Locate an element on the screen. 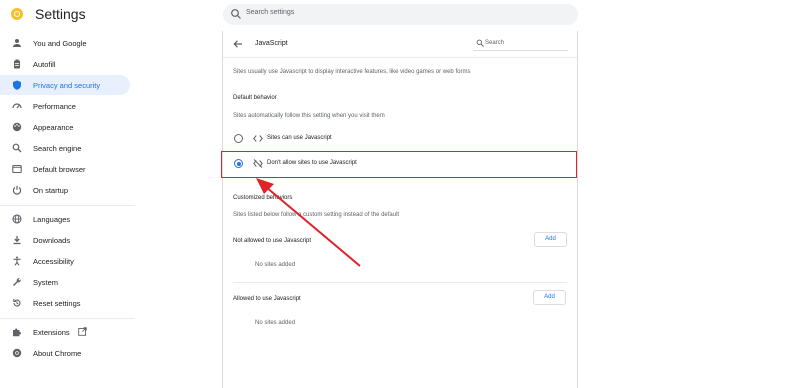 The width and height of the screenshot is (800, 388). radio-allow-javascript is located at coordinates (238, 138).